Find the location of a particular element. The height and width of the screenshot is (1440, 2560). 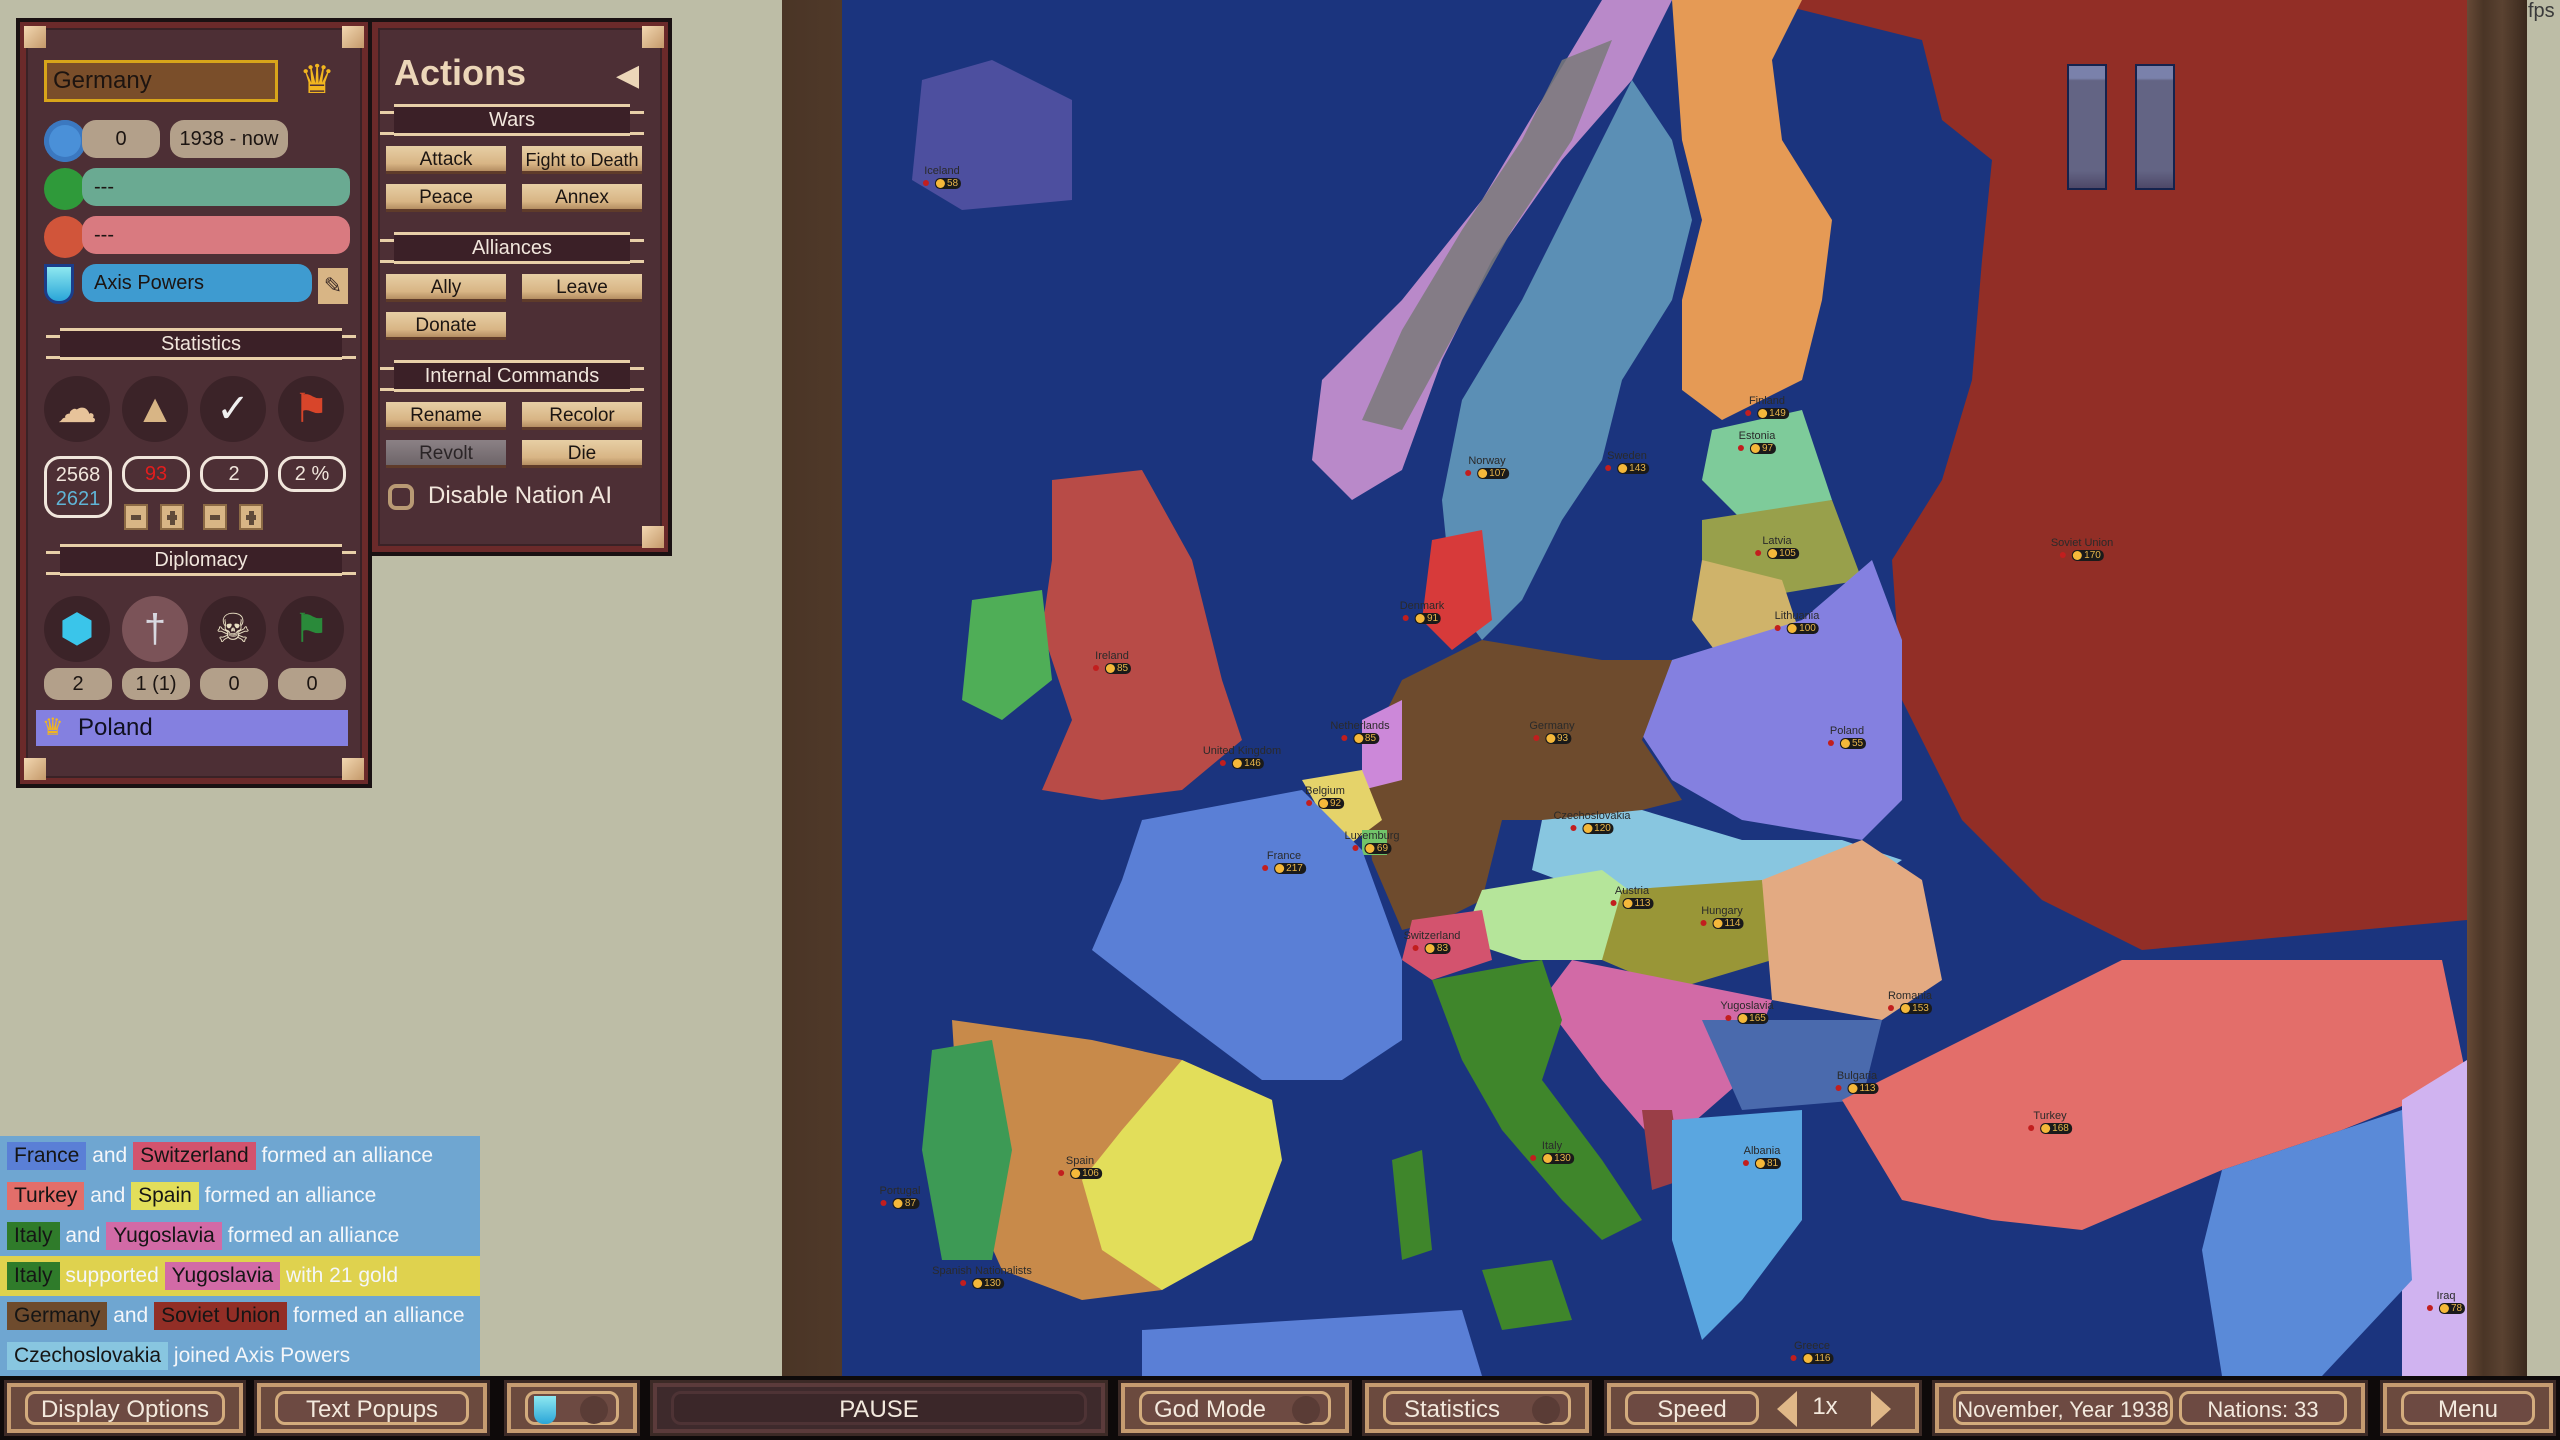

gold-decrease-button is located at coordinates (136, 517).